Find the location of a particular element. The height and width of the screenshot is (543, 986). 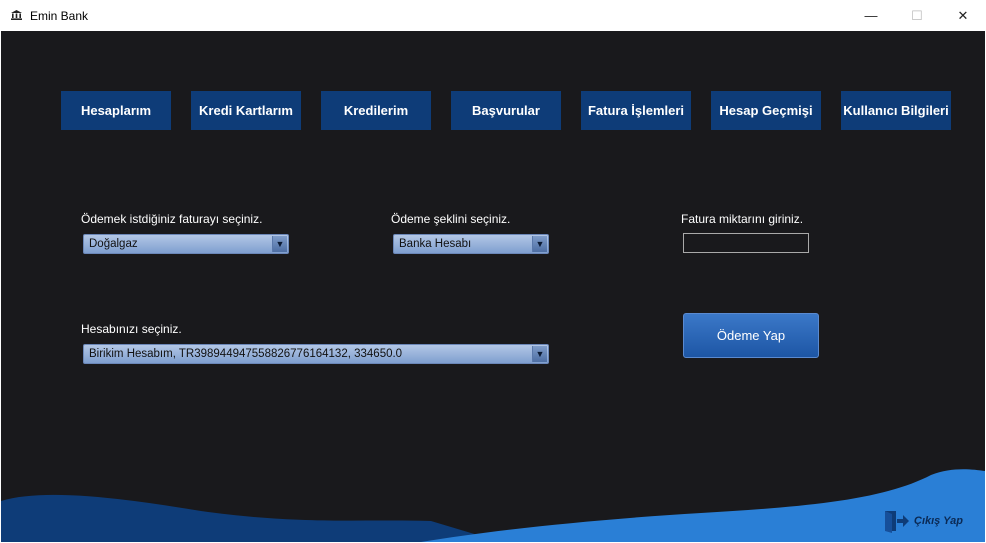

nav-credit-cards-button: Kredi Kartlarım is located at coordinates (246, 110).